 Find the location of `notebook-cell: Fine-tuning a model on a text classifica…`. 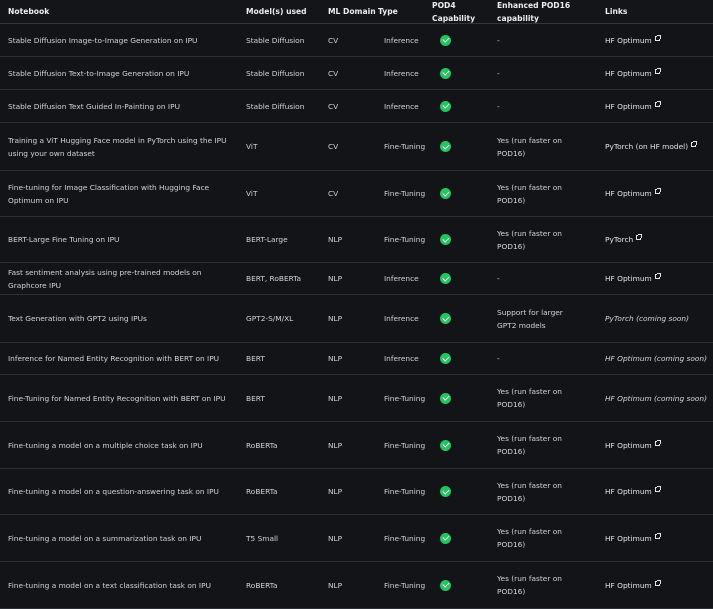

notebook-cell: Fine-tuning a model on a text classifica… is located at coordinates (109, 585).